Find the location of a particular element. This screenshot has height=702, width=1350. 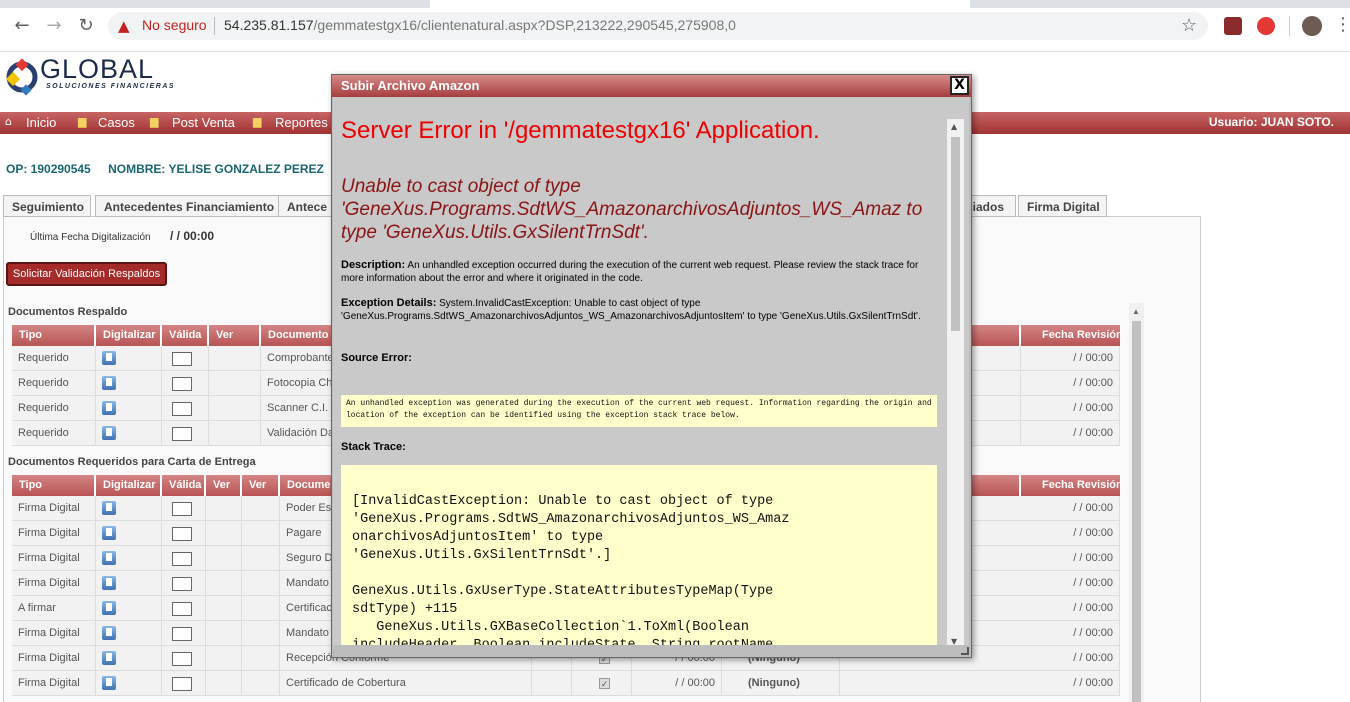

col-ver-2: Ver is located at coordinates (261, 485).